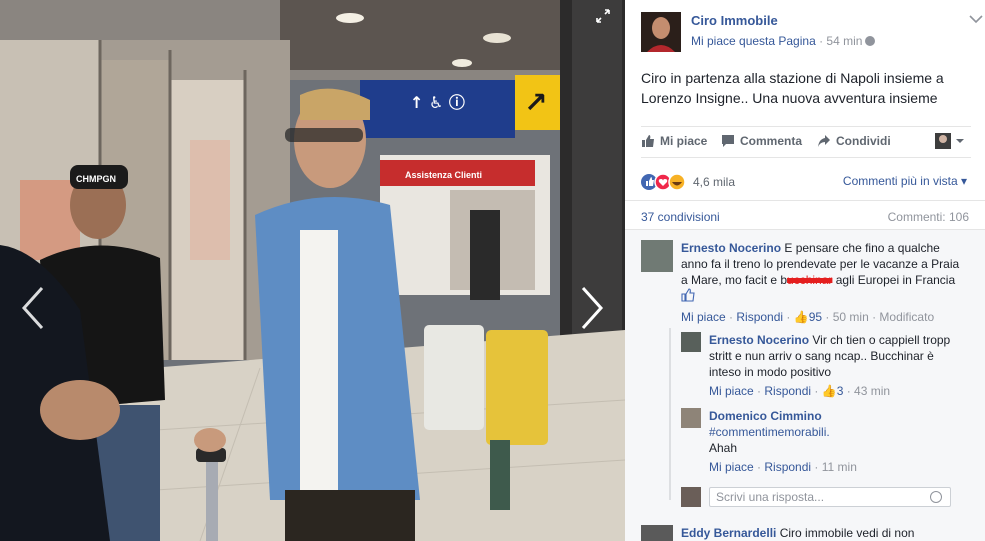  What do you see at coordinates (96, 179) in the screenshot?
I see `cap-logo: CHMPGN` at bounding box center [96, 179].